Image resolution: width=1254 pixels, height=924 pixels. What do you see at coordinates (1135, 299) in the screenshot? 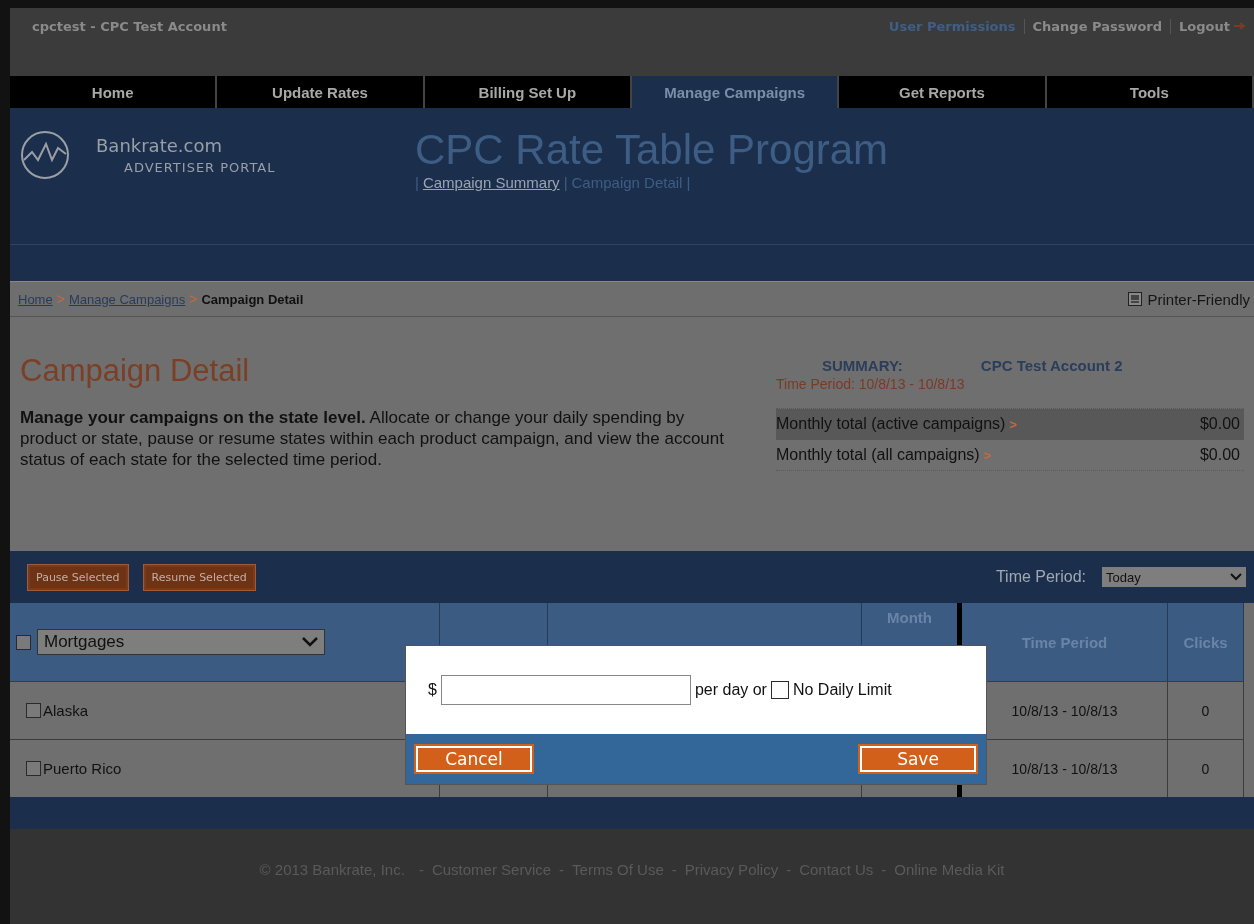
I see `printer-icon` at bounding box center [1135, 299].